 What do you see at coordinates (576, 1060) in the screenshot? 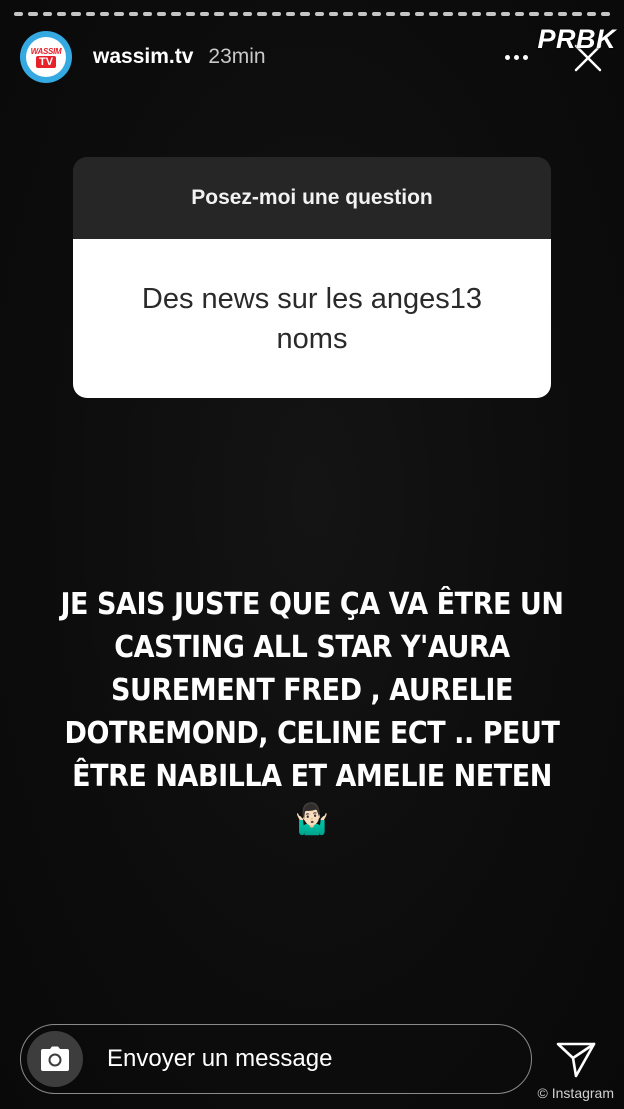
I see `send-icon` at bounding box center [576, 1060].